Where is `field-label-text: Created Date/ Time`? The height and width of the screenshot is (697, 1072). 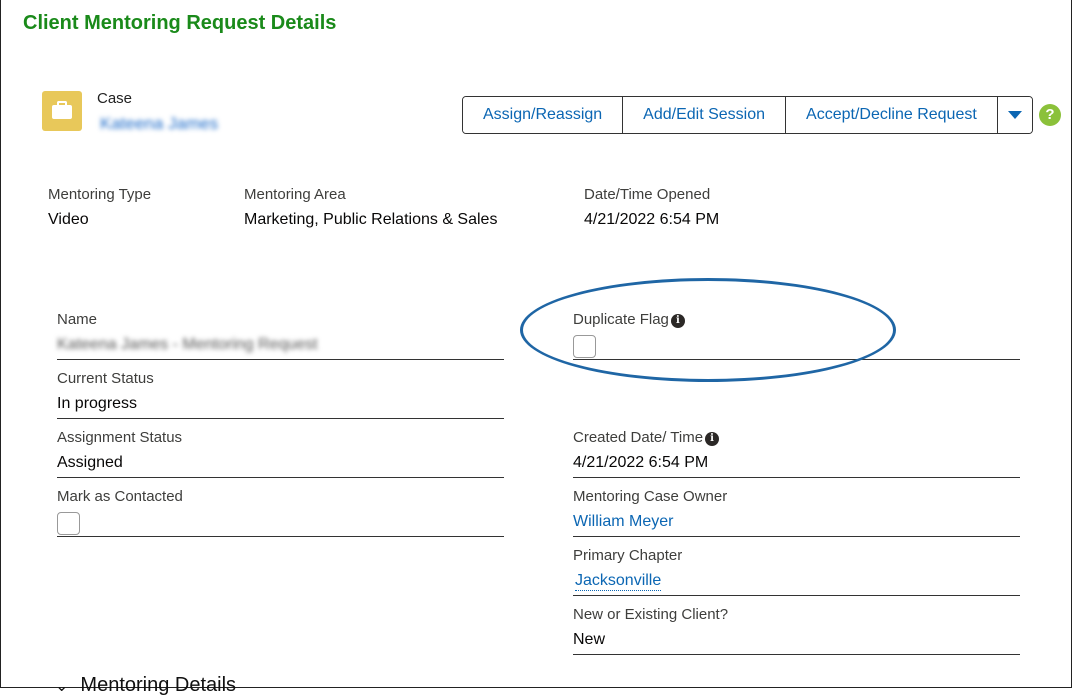 field-label-text: Created Date/ Time is located at coordinates (638, 437).